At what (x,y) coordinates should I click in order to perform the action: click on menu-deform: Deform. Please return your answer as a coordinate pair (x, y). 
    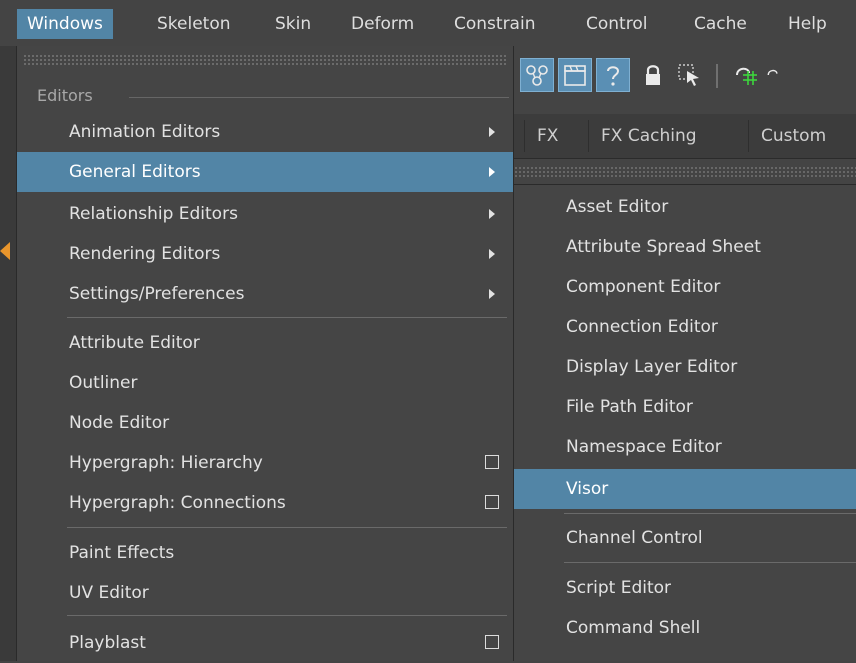
    Looking at the image, I should click on (382, 24).